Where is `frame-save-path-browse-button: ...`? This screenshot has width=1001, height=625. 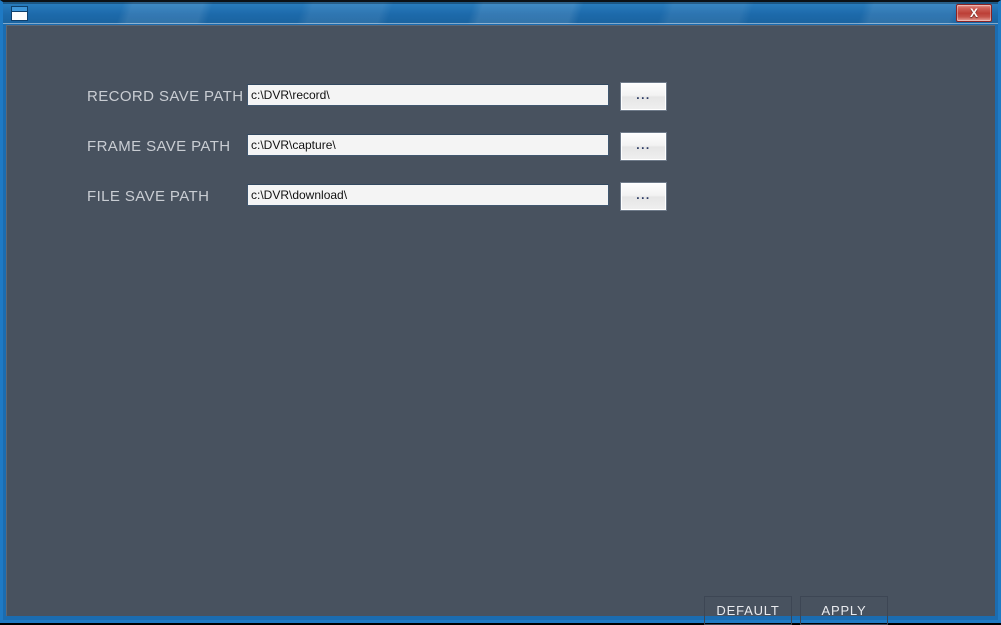
frame-save-path-browse-button: ... is located at coordinates (643, 146).